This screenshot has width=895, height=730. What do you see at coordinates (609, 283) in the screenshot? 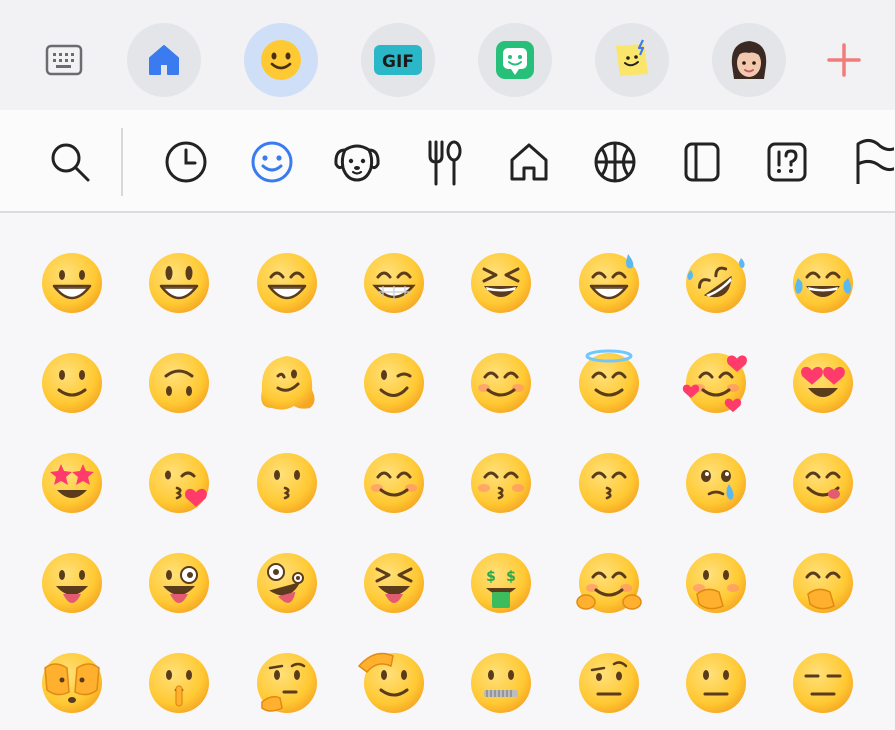
I see `grinning-sweat-emoji` at bounding box center [609, 283].